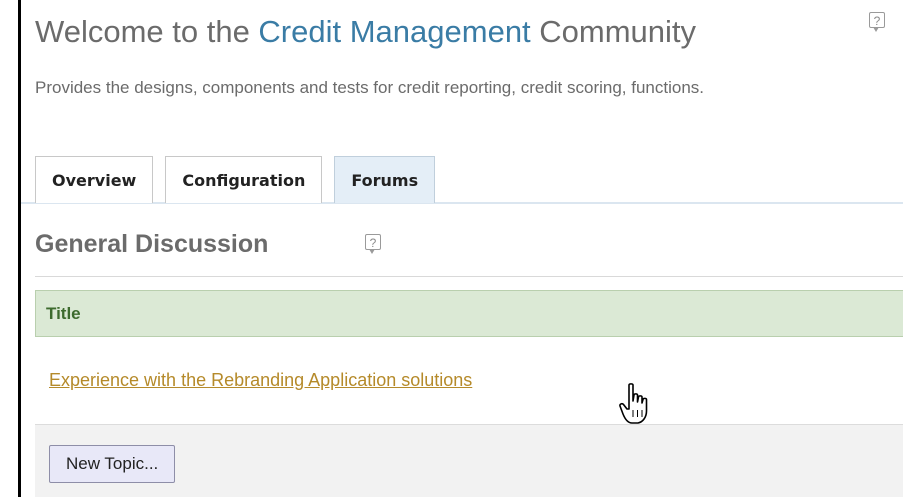 The image size is (903, 497). Describe the element at coordinates (147, 31) in the screenshot. I see `title-prefix: Welcome to the` at that location.